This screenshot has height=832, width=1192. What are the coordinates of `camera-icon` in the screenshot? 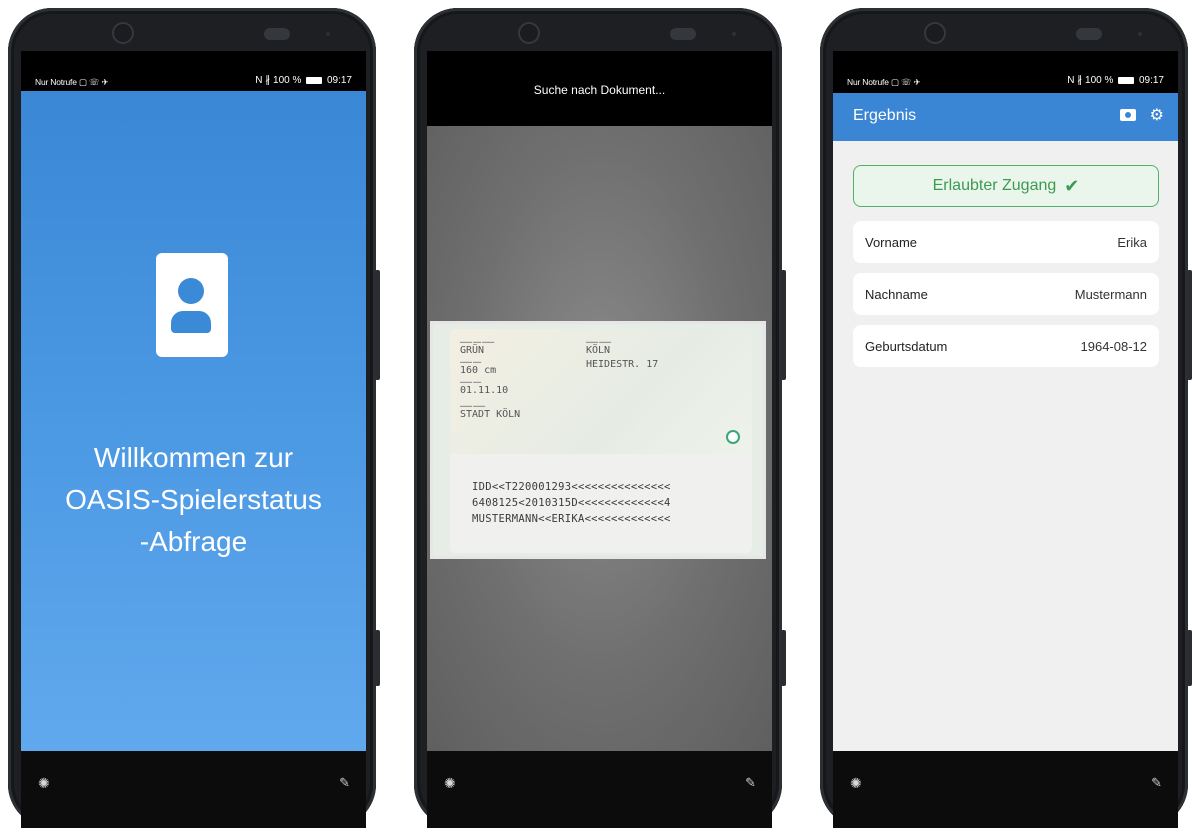 It's located at (1128, 115).